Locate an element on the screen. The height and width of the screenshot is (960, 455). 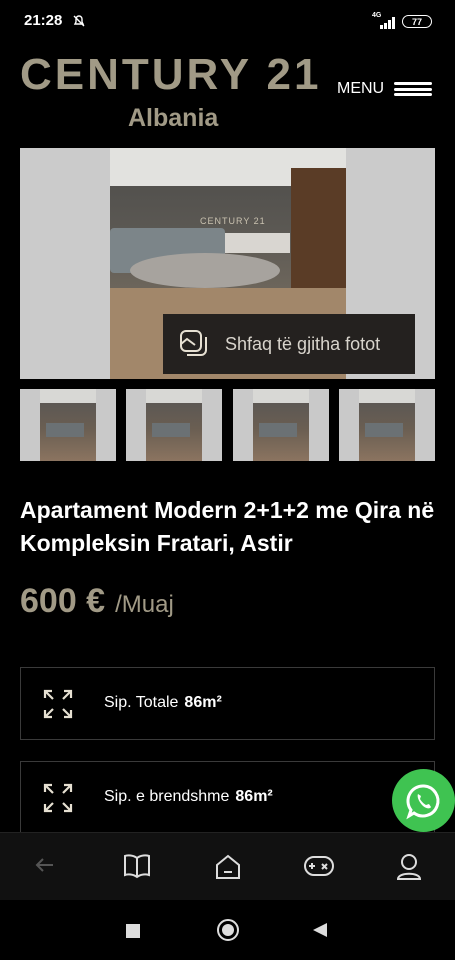
back-triangle-icon is located at coordinates (320, 932).